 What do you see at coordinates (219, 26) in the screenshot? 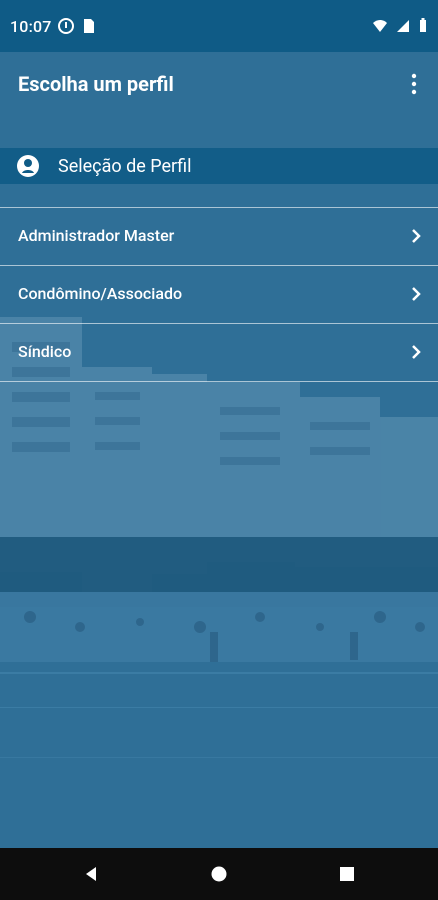
I see `status-bar: 10:07` at bounding box center [219, 26].